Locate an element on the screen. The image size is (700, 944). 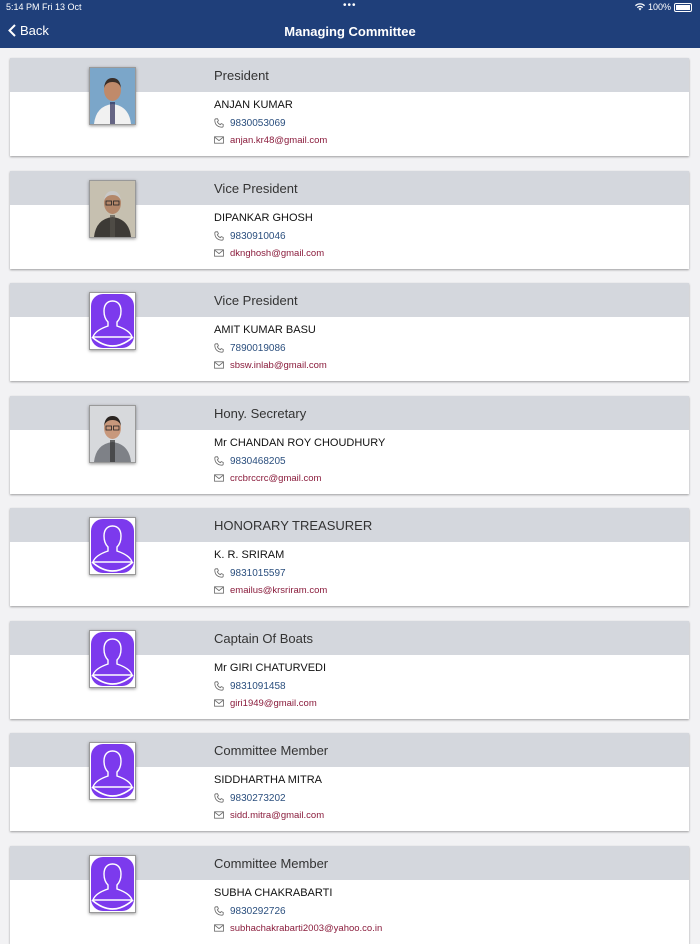
multitask-dots-icon: ••• is located at coordinates (350, 5).